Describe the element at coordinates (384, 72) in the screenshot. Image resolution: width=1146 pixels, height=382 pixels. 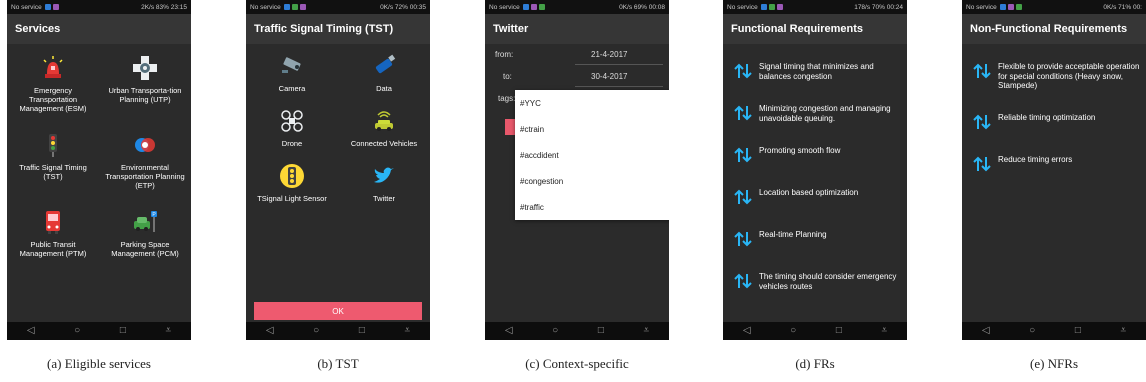
I see `source-data: Data` at that location.